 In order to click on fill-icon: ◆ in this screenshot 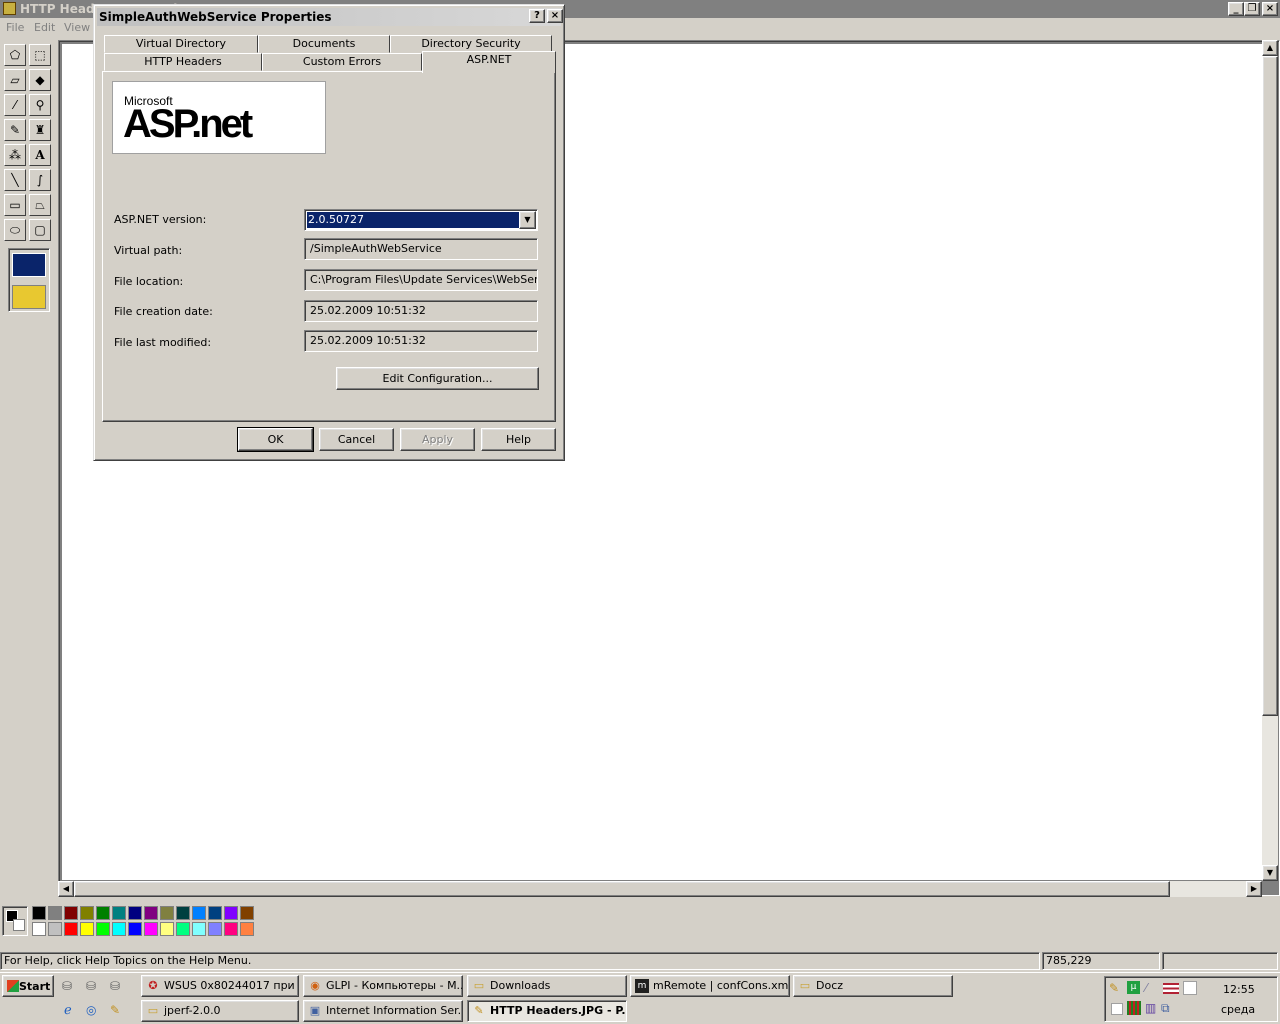, I will do `click(40, 80)`.